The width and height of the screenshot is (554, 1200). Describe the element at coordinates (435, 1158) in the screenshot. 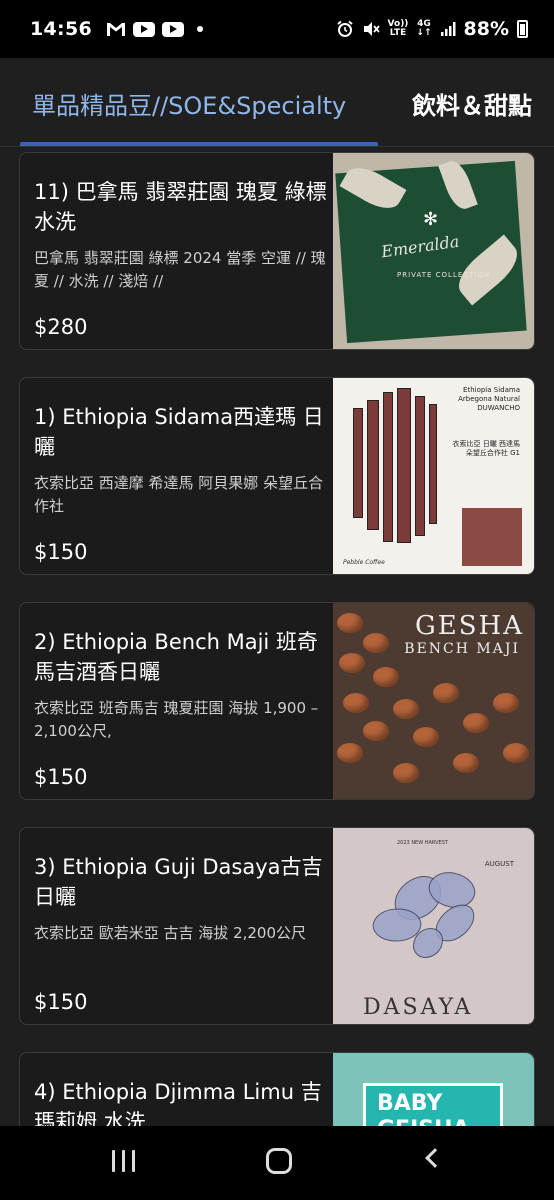

I see `back-button` at that location.